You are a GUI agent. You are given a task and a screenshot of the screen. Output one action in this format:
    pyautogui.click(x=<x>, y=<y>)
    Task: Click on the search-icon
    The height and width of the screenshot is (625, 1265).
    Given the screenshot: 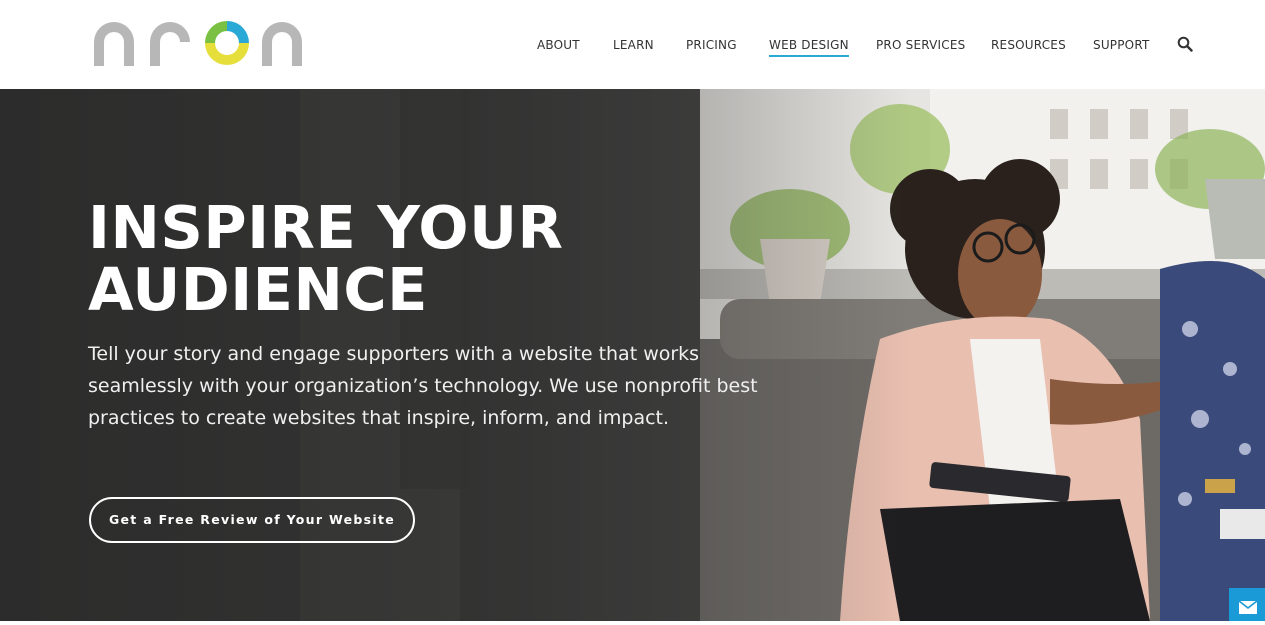 What is the action you would take?
    pyautogui.click(x=1185, y=44)
    